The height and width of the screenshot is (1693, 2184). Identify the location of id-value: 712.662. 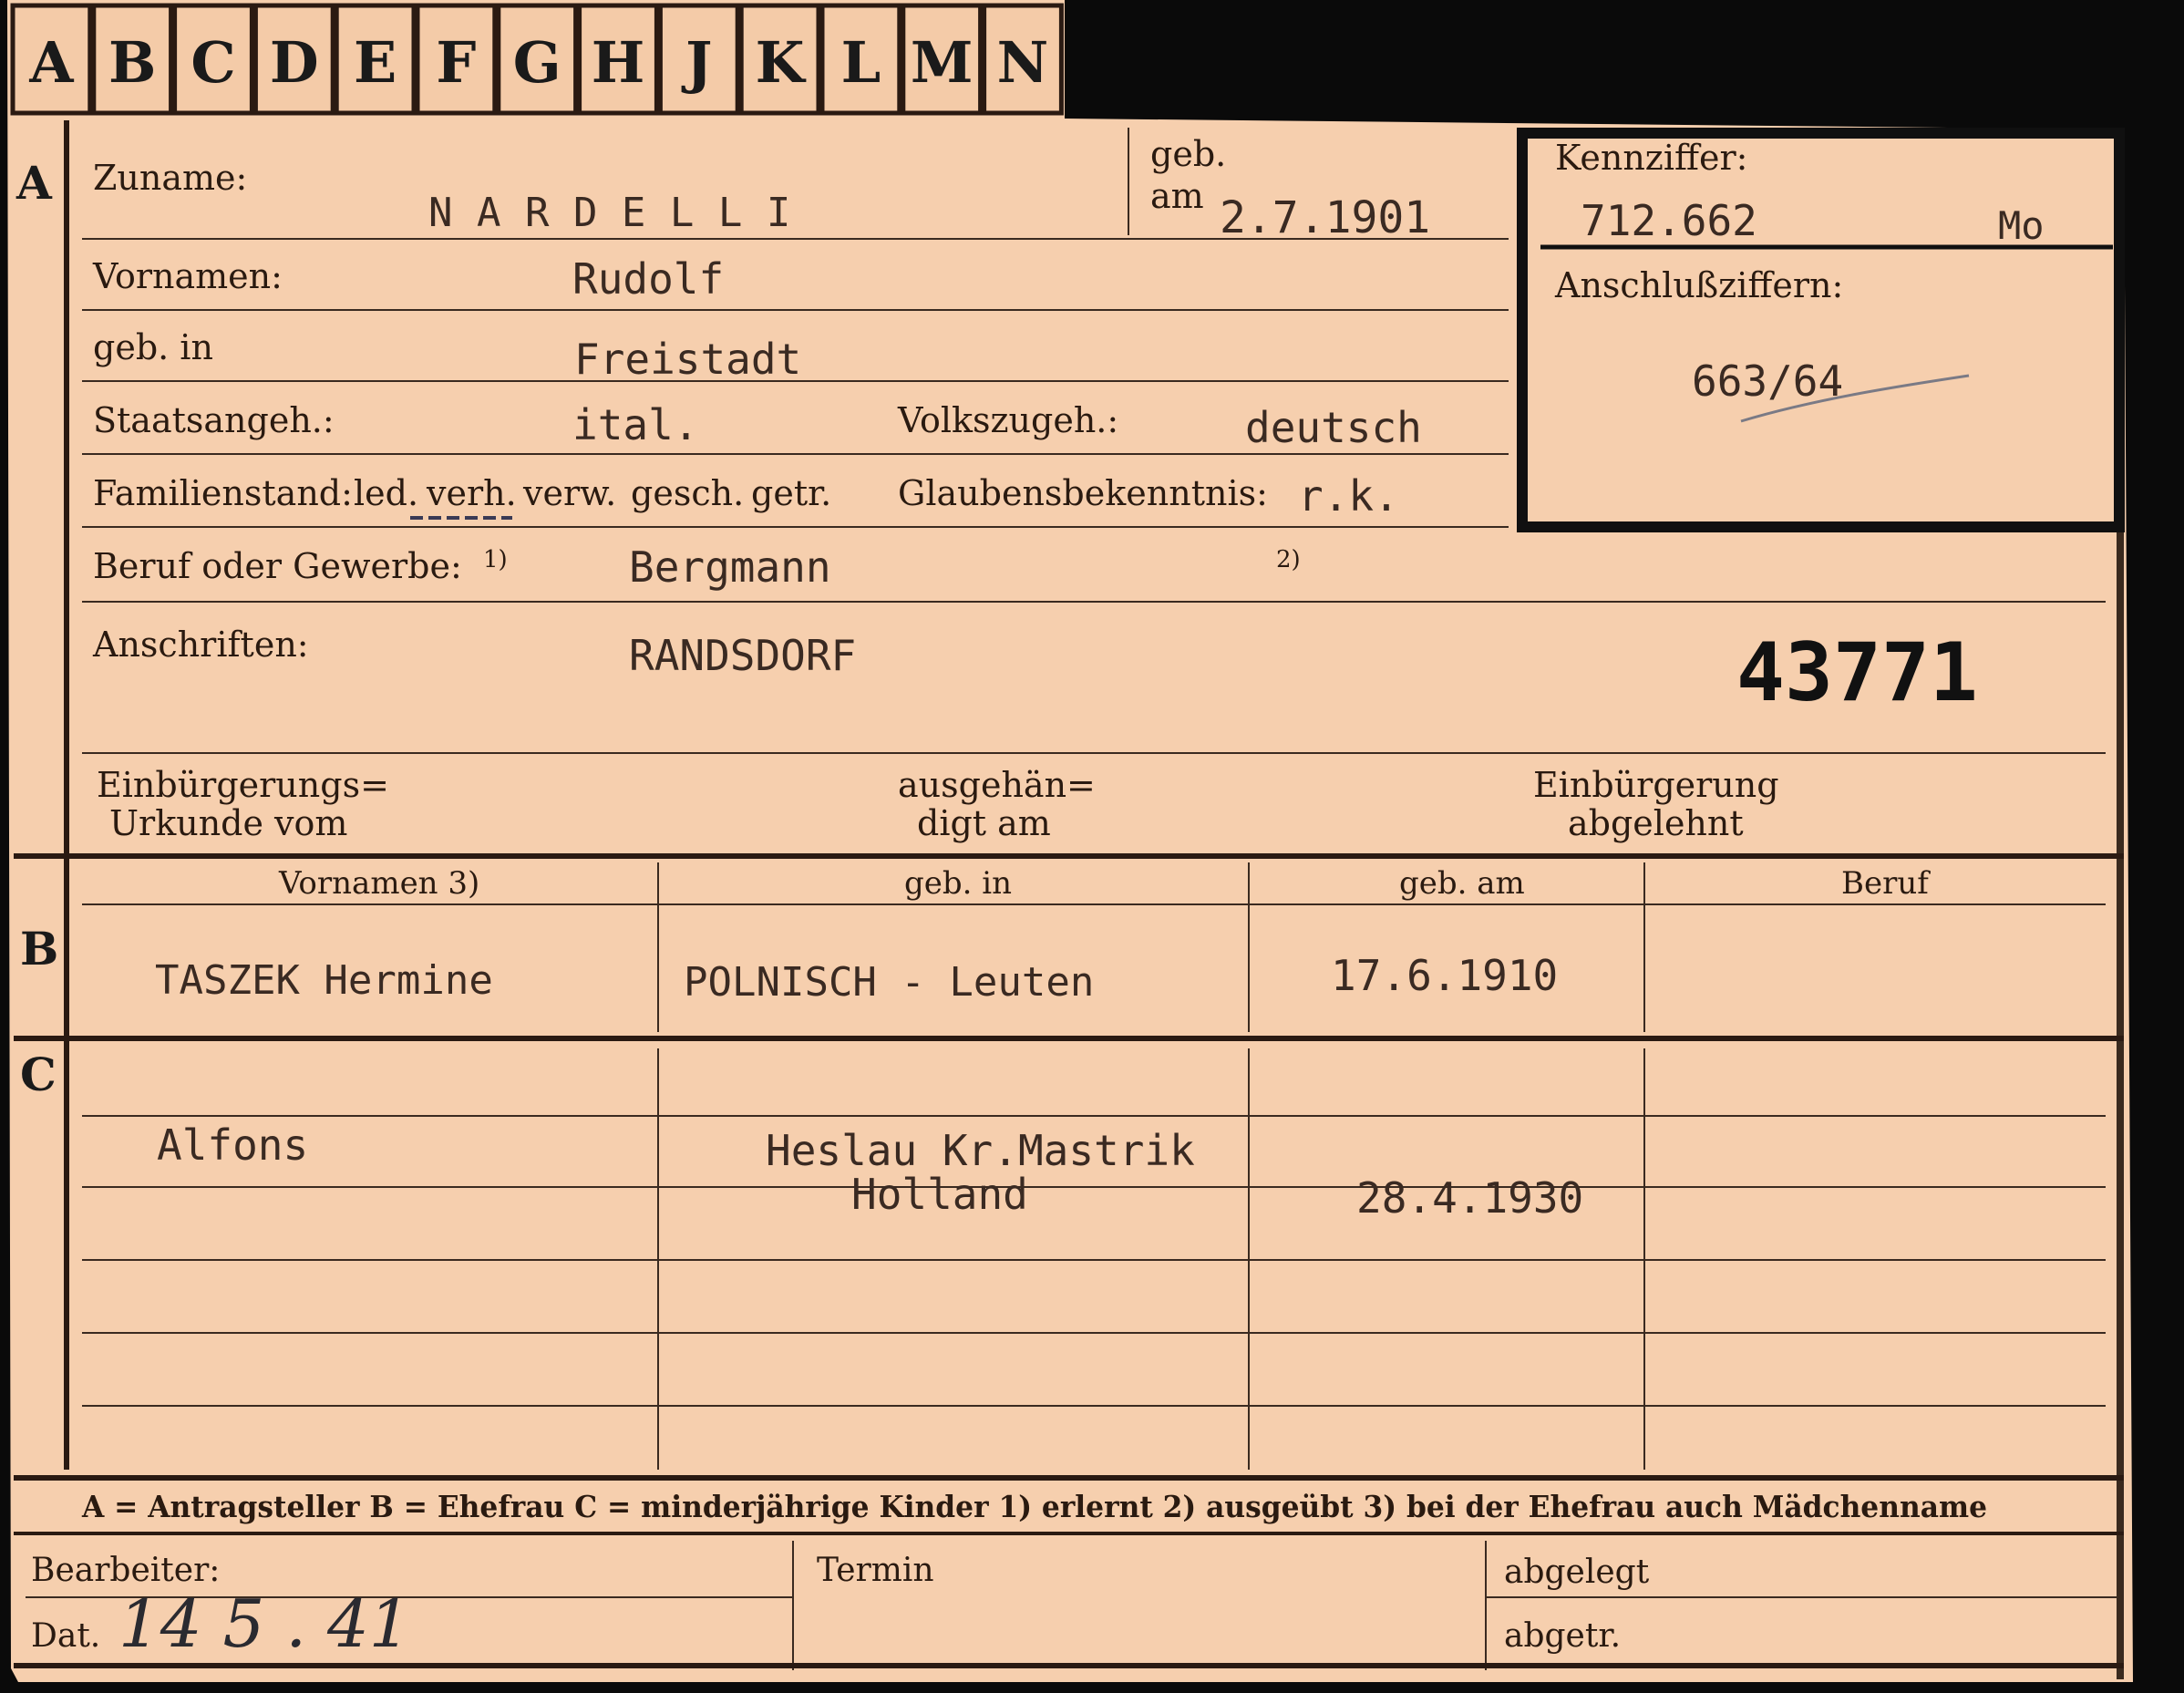
(1669, 221).